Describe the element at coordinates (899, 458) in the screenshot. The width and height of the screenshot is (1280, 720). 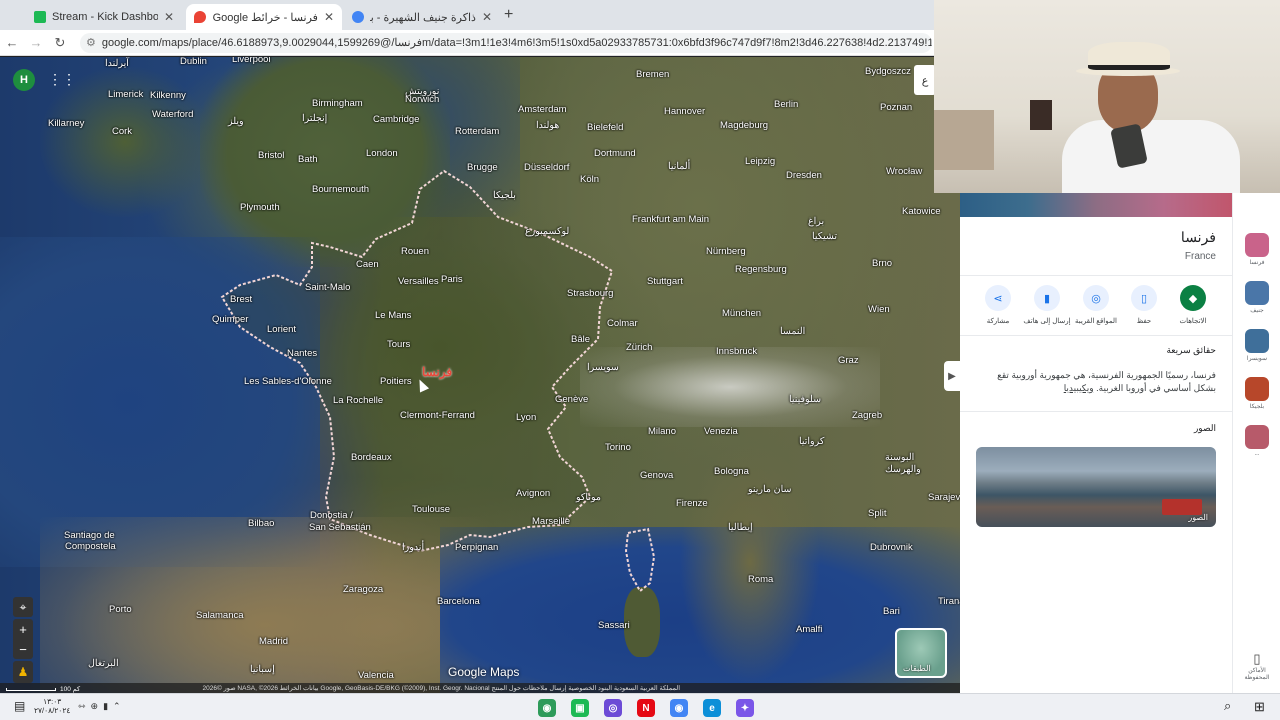
I see `map-place-label: البوسنة` at that location.